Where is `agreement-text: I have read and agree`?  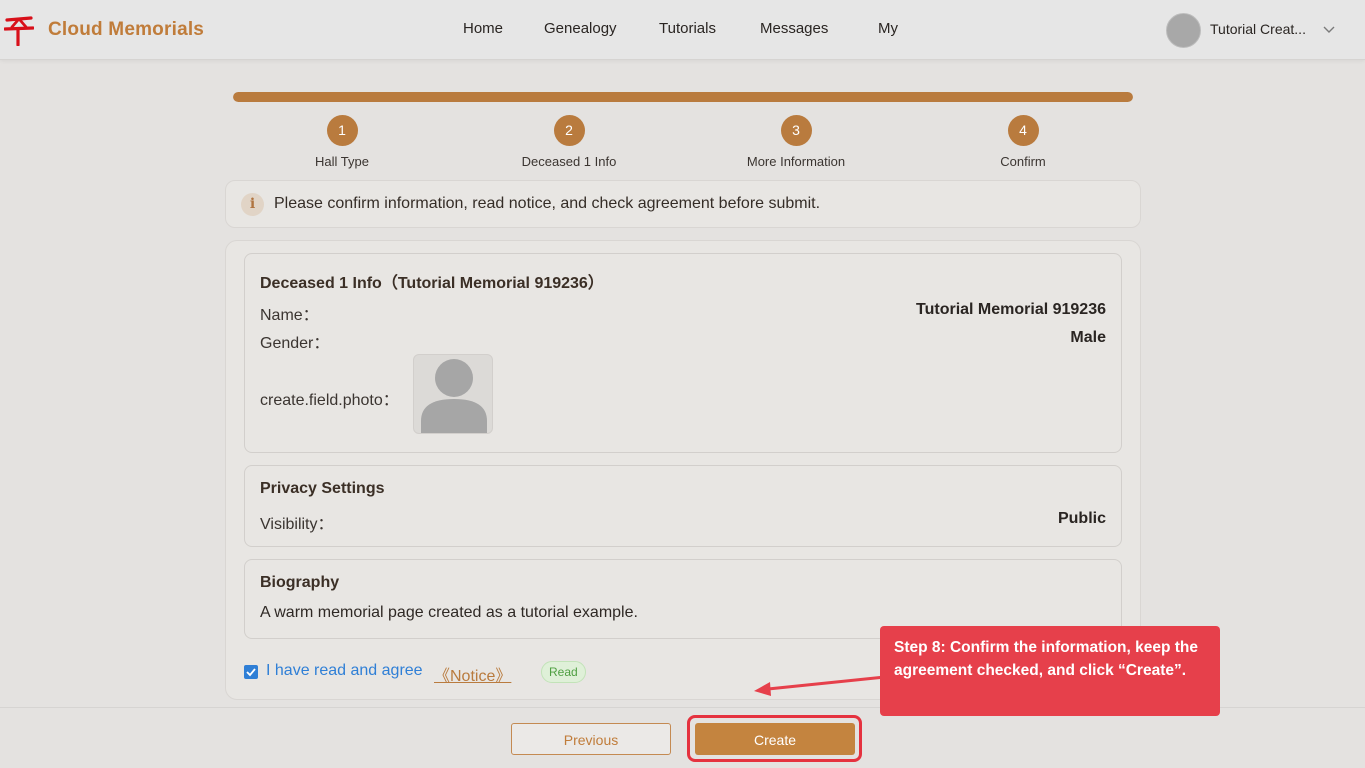
agreement-text: I have read and agree is located at coordinates (344, 671).